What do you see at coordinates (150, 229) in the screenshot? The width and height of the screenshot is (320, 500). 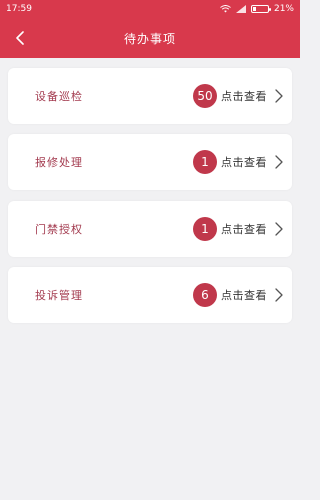 I see `todo-item-access-authorization: 门禁授权 1 点击查看` at bounding box center [150, 229].